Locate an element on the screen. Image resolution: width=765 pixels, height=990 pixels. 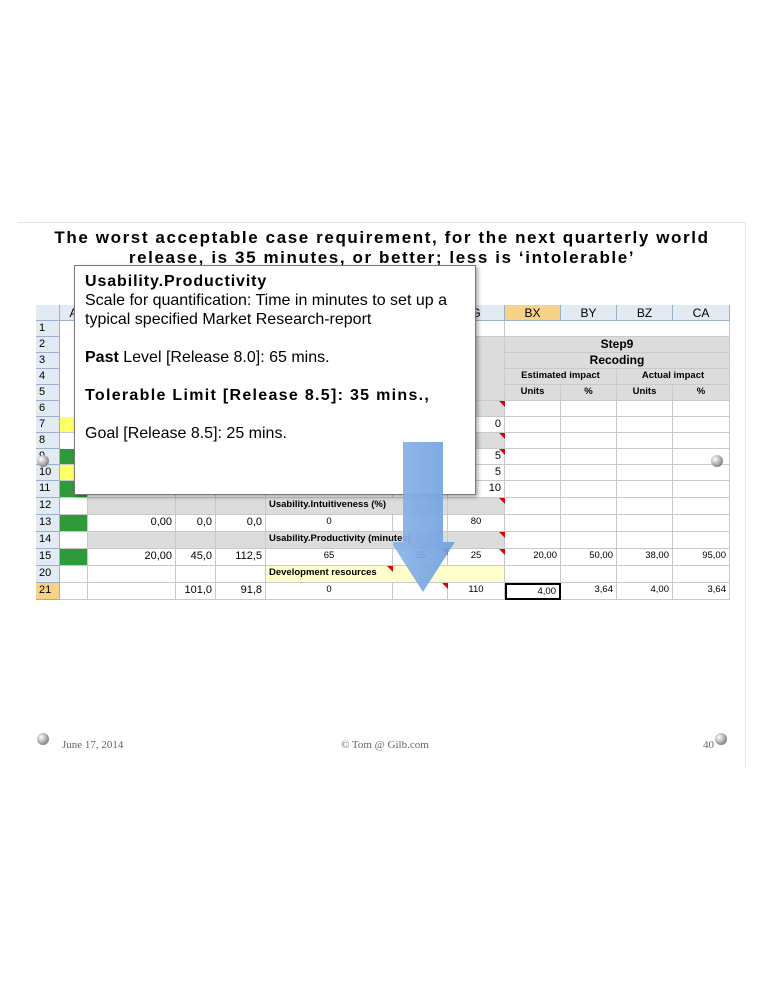
nav-ball-icon is located at coordinates (43, 461).